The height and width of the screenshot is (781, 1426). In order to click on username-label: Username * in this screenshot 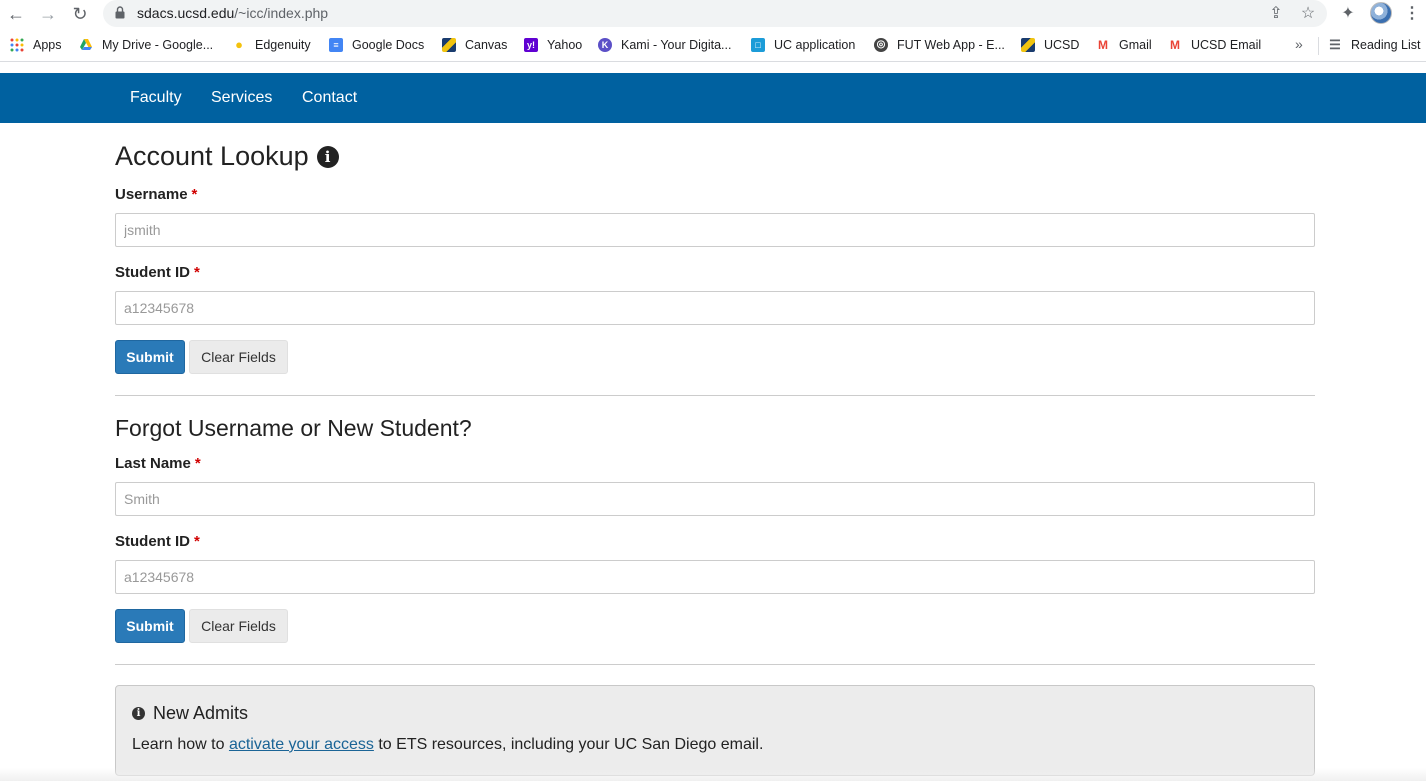, I will do `click(156, 194)`.